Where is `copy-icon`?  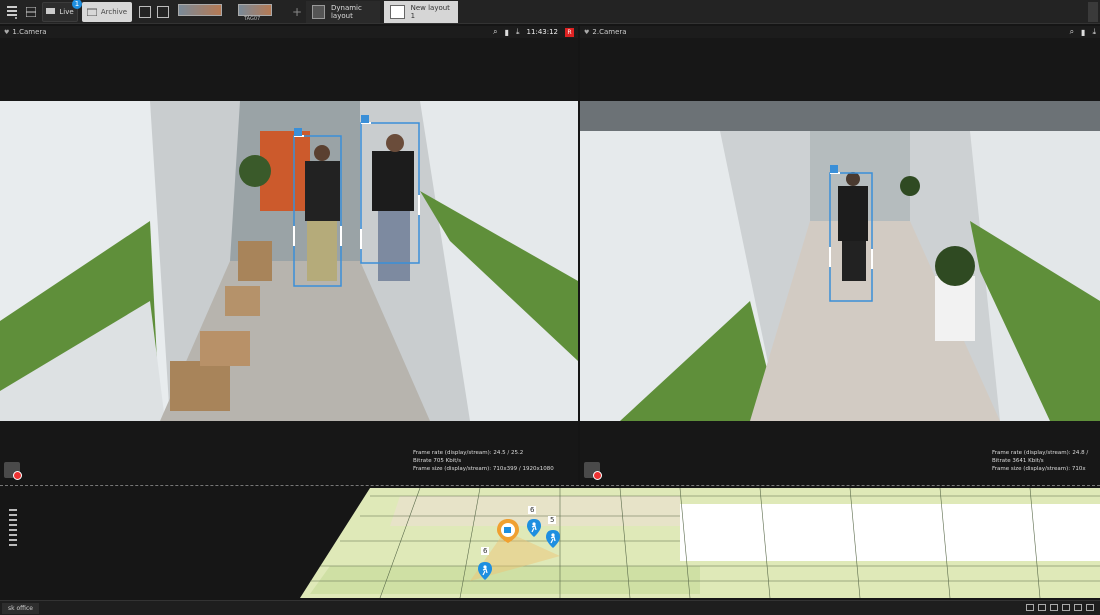 copy-icon is located at coordinates (1054, 607).